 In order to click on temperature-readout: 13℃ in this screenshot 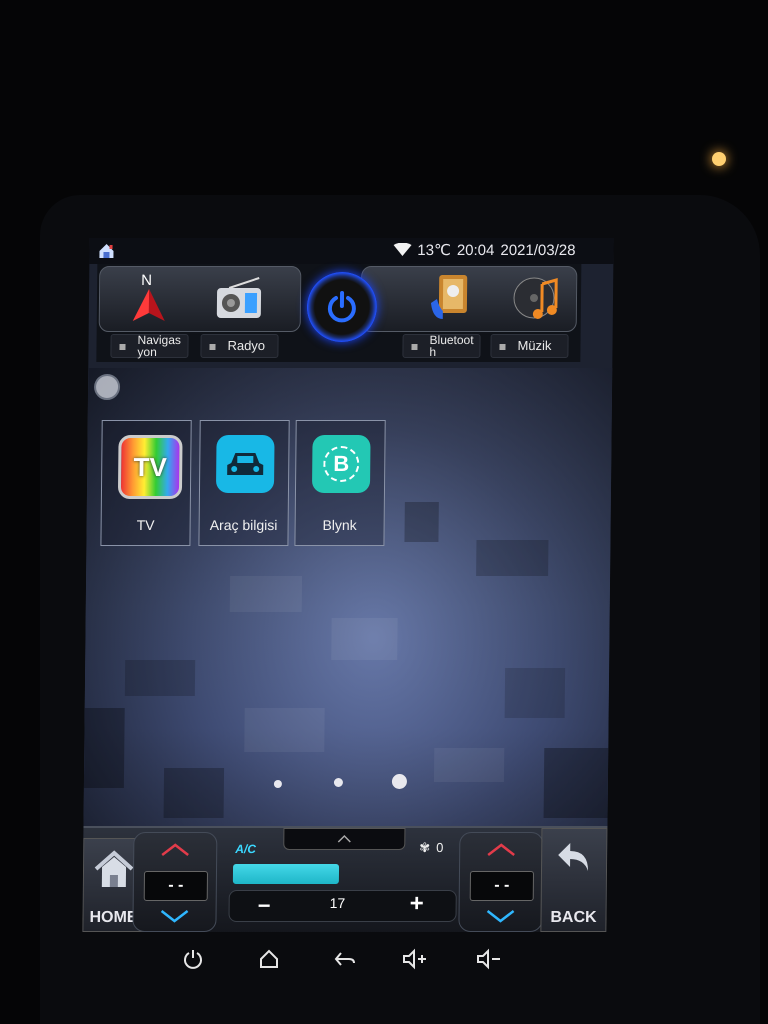, I will do `click(434, 250)`.